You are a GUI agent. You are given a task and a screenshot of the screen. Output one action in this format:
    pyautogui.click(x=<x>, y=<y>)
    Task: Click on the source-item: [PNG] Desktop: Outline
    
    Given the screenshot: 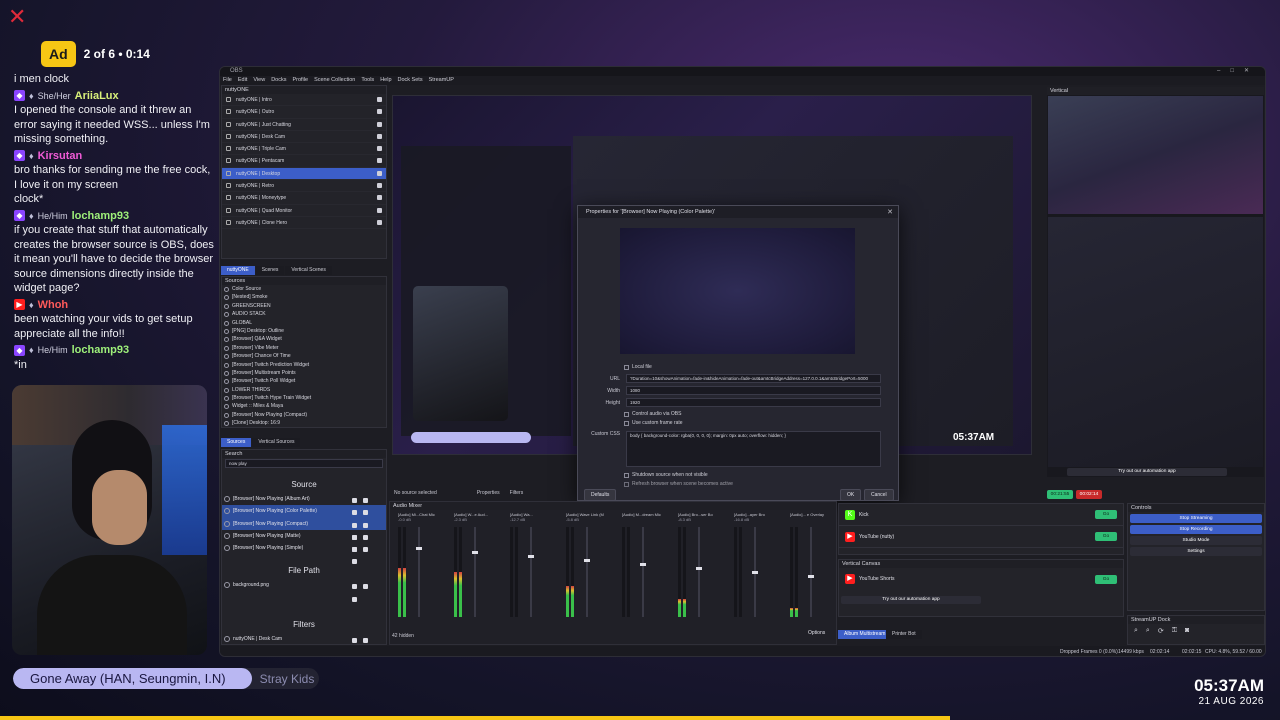 What is the action you would take?
    pyautogui.click(x=304, y=331)
    